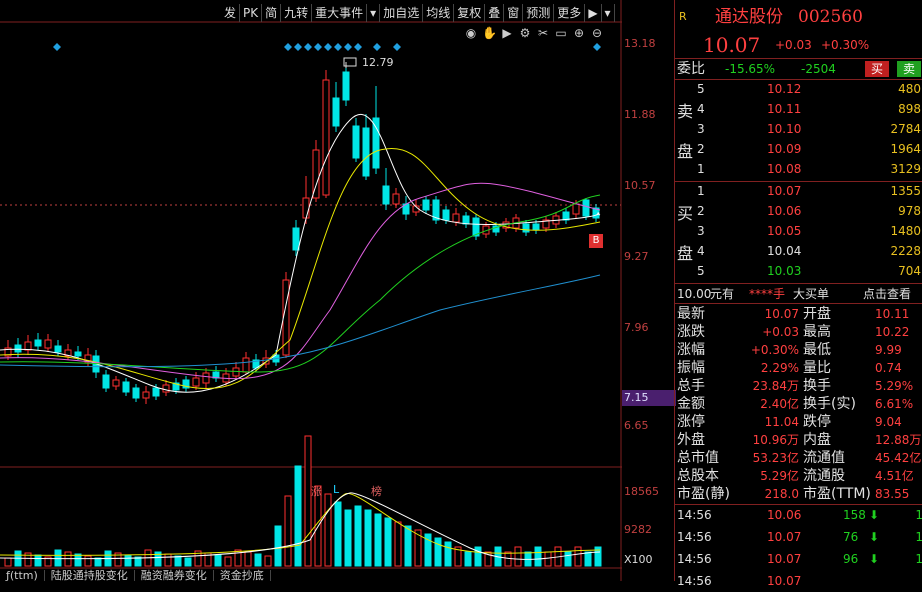 Image resolution: width=922 pixels, height=592 pixels. What do you see at coordinates (495, 13) in the screenshot?
I see `toolbar-item: 叠` at bounding box center [495, 13].